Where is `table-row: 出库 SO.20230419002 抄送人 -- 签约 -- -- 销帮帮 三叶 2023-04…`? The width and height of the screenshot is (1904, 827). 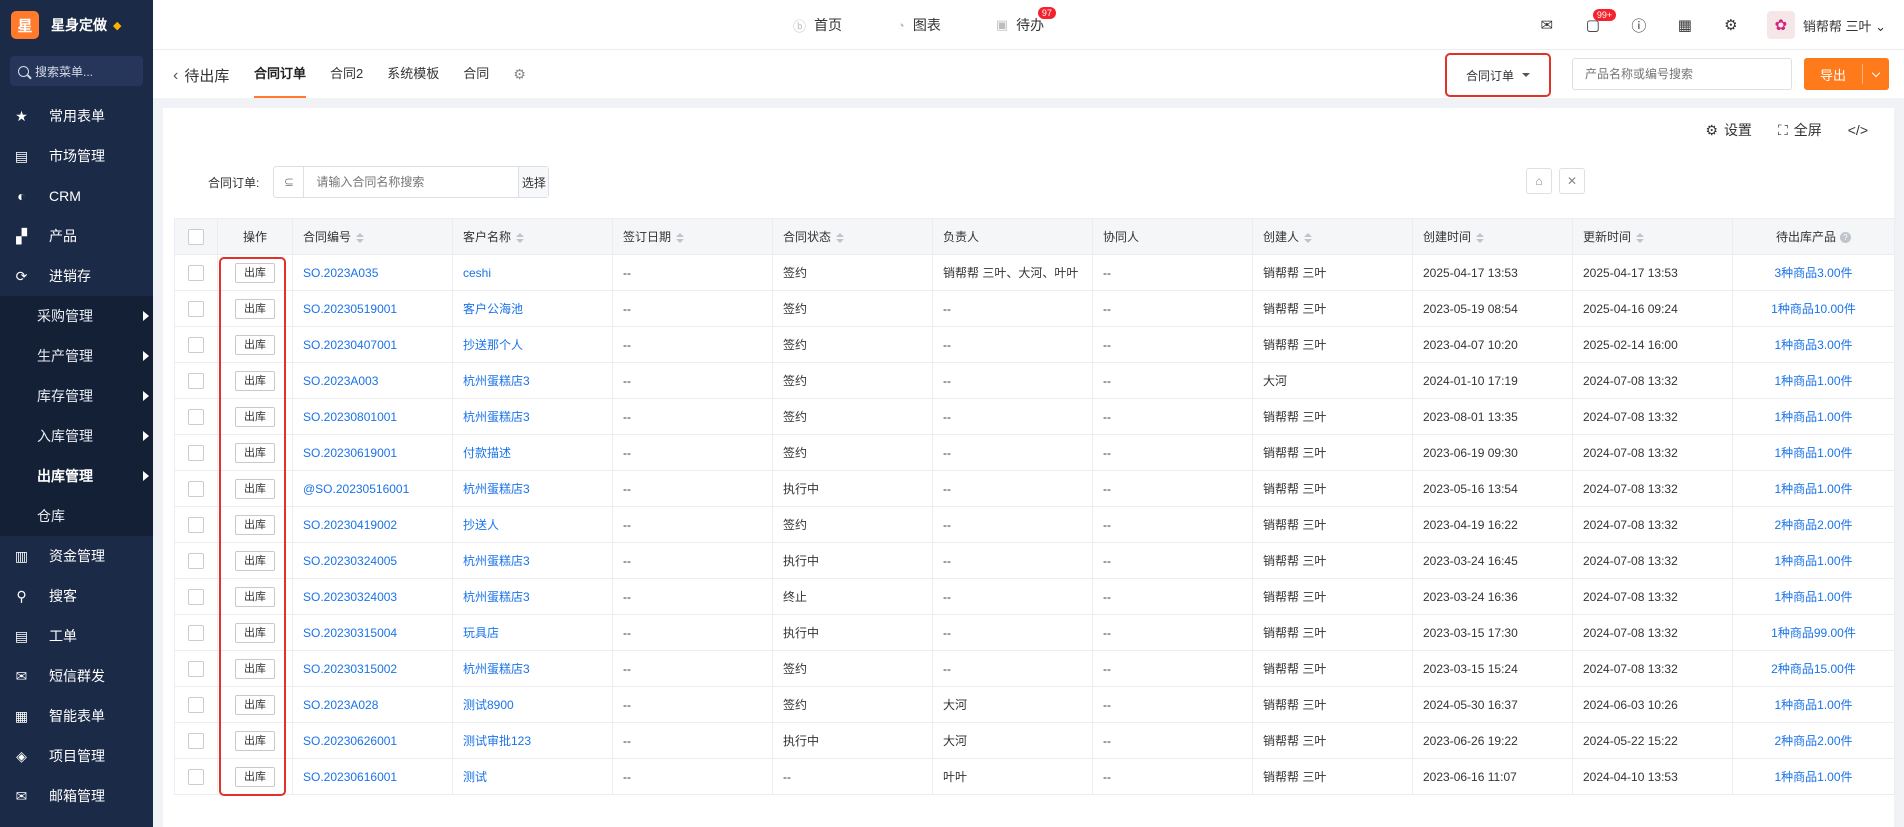 table-row: 出库 SO.20230419002 抄送人 -- 签约 -- -- 销帮帮 三叶 2023-04… is located at coordinates (1034, 524).